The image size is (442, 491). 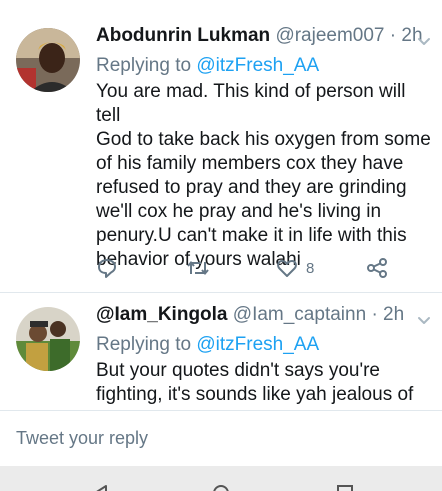 I want to click on reply-composer: Tweet your reply, so click(x=221, y=438).